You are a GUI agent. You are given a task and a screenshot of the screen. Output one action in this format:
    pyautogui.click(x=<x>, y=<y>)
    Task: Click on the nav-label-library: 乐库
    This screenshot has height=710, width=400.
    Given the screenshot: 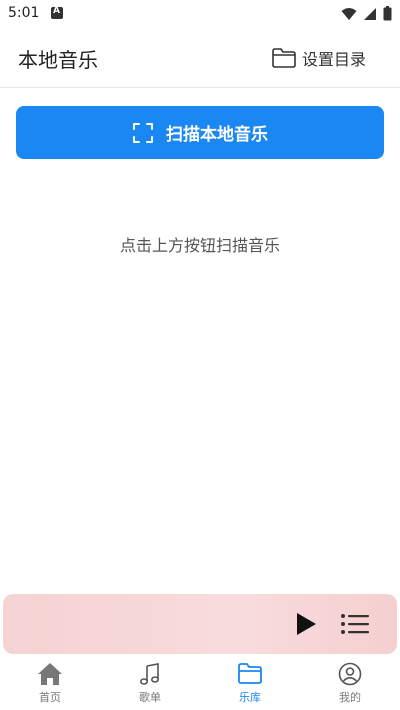 What is the action you would take?
    pyautogui.click(x=250, y=697)
    